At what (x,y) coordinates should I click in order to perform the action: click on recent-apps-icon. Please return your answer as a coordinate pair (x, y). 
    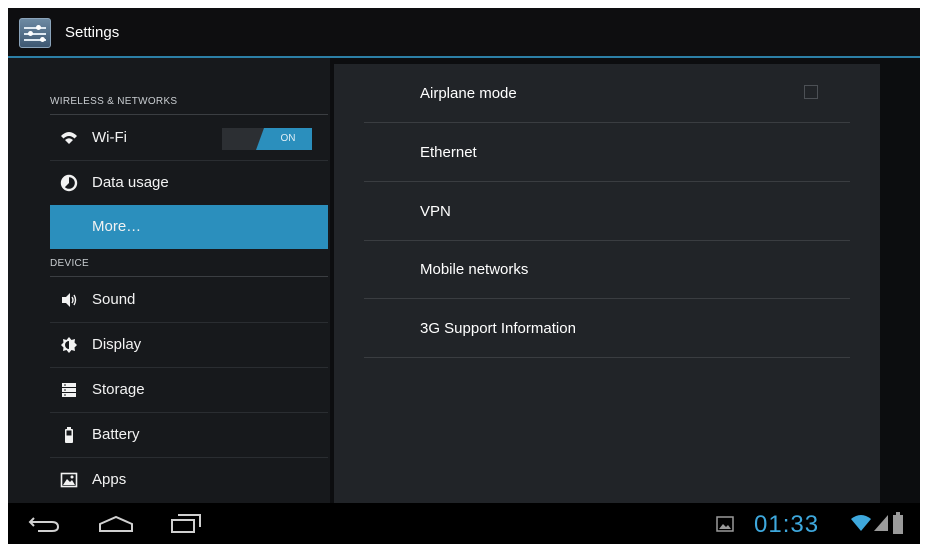
    Looking at the image, I should click on (186, 524).